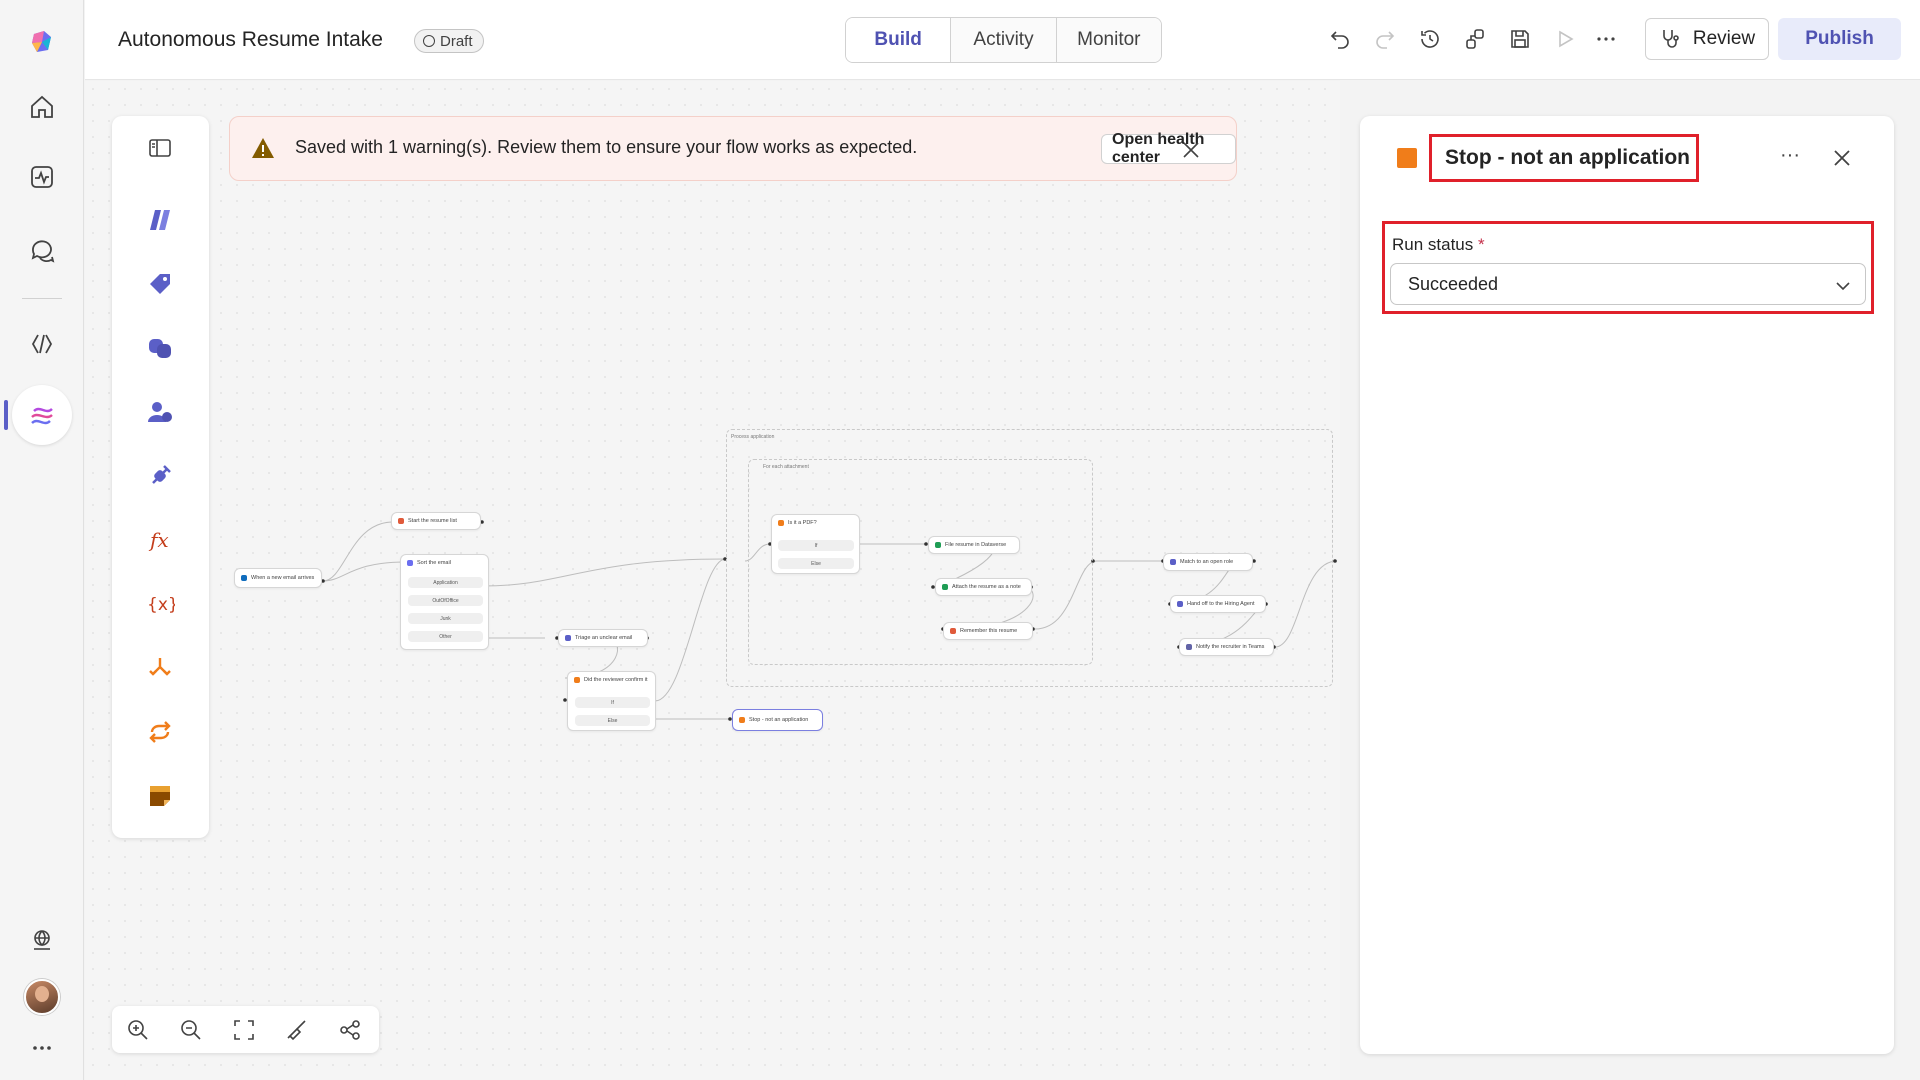 Image resolution: width=1920 pixels, height=1080 pixels. What do you see at coordinates (160, 732) in the screenshot?
I see `loop-icon` at bounding box center [160, 732].